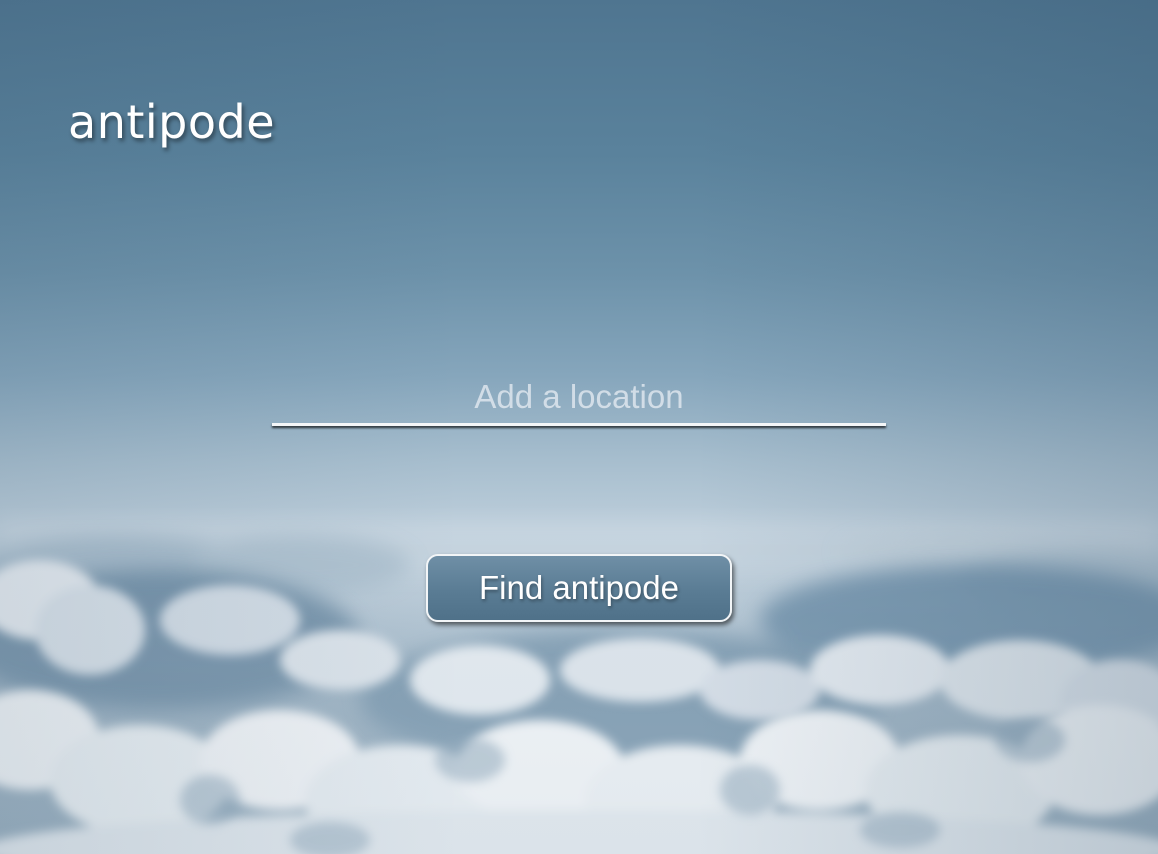 Image resolution: width=1158 pixels, height=854 pixels. I want to click on app-title: antipode, so click(172, 122).